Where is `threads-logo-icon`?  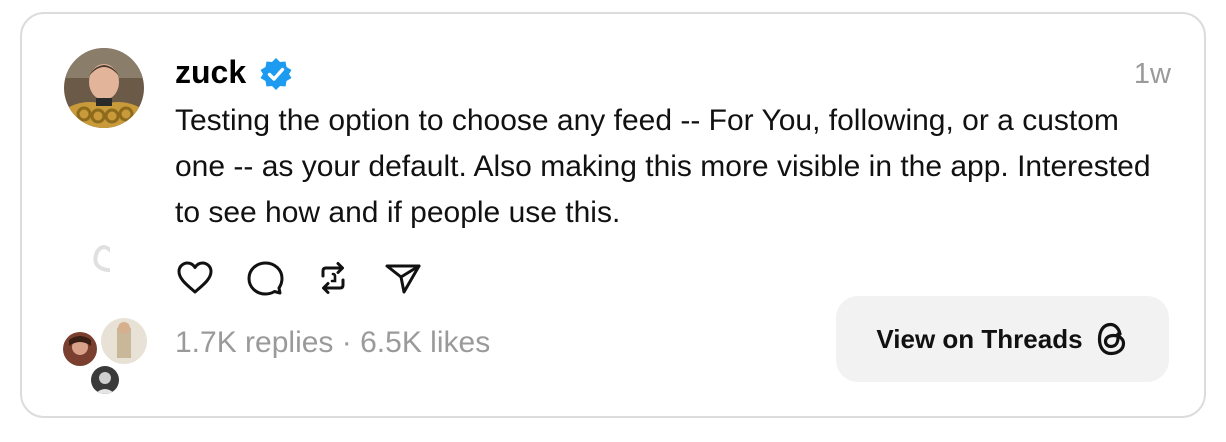 threads-logo-icon is located at coordinates (1111, 339).